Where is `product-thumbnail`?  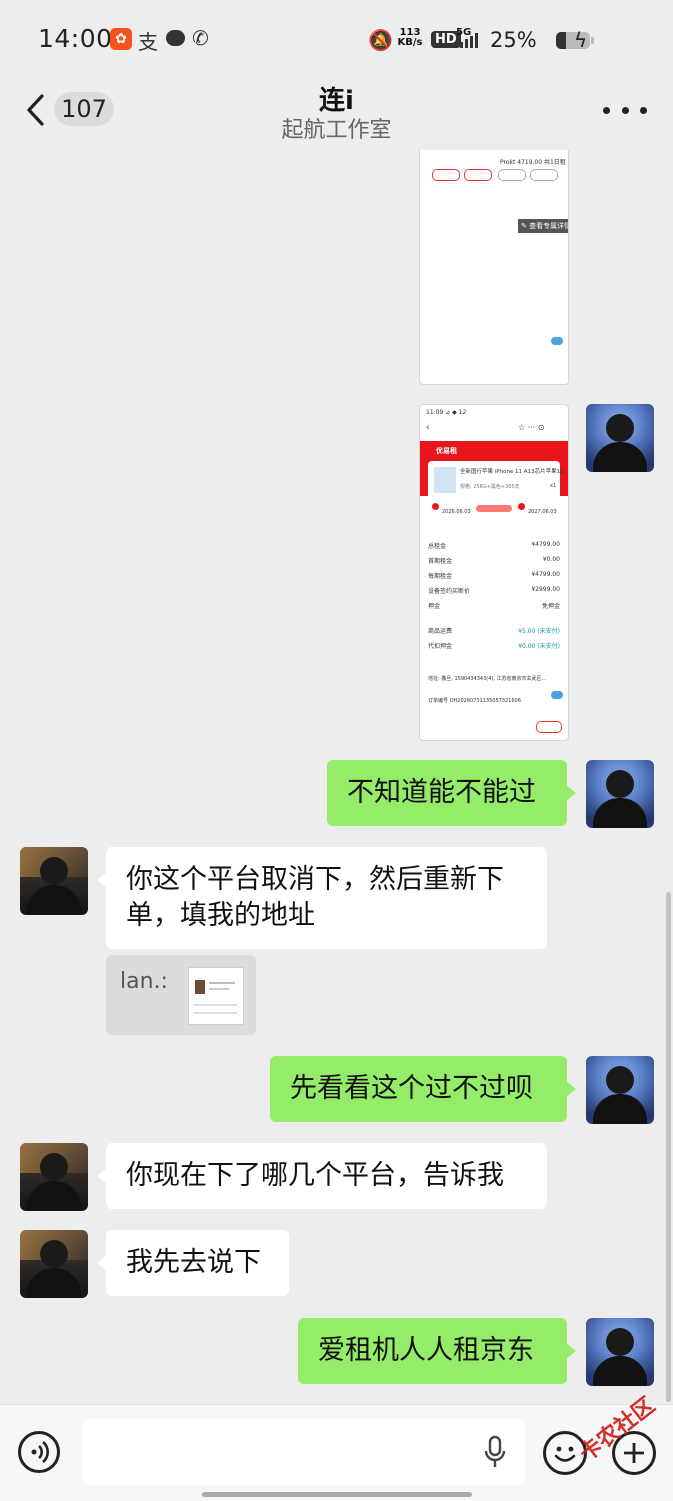 product-thumbnail is located at coordinates (445, 480).